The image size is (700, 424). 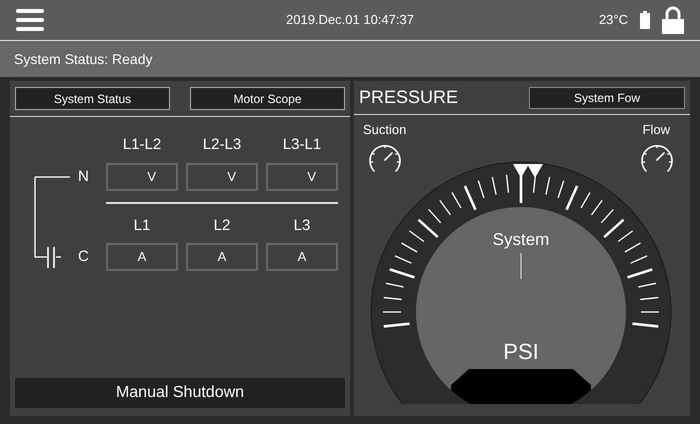 What do you see at coordinates (142, 226) in the screenshot?
I see `column-label: L1` at bounding box center [142, 226].